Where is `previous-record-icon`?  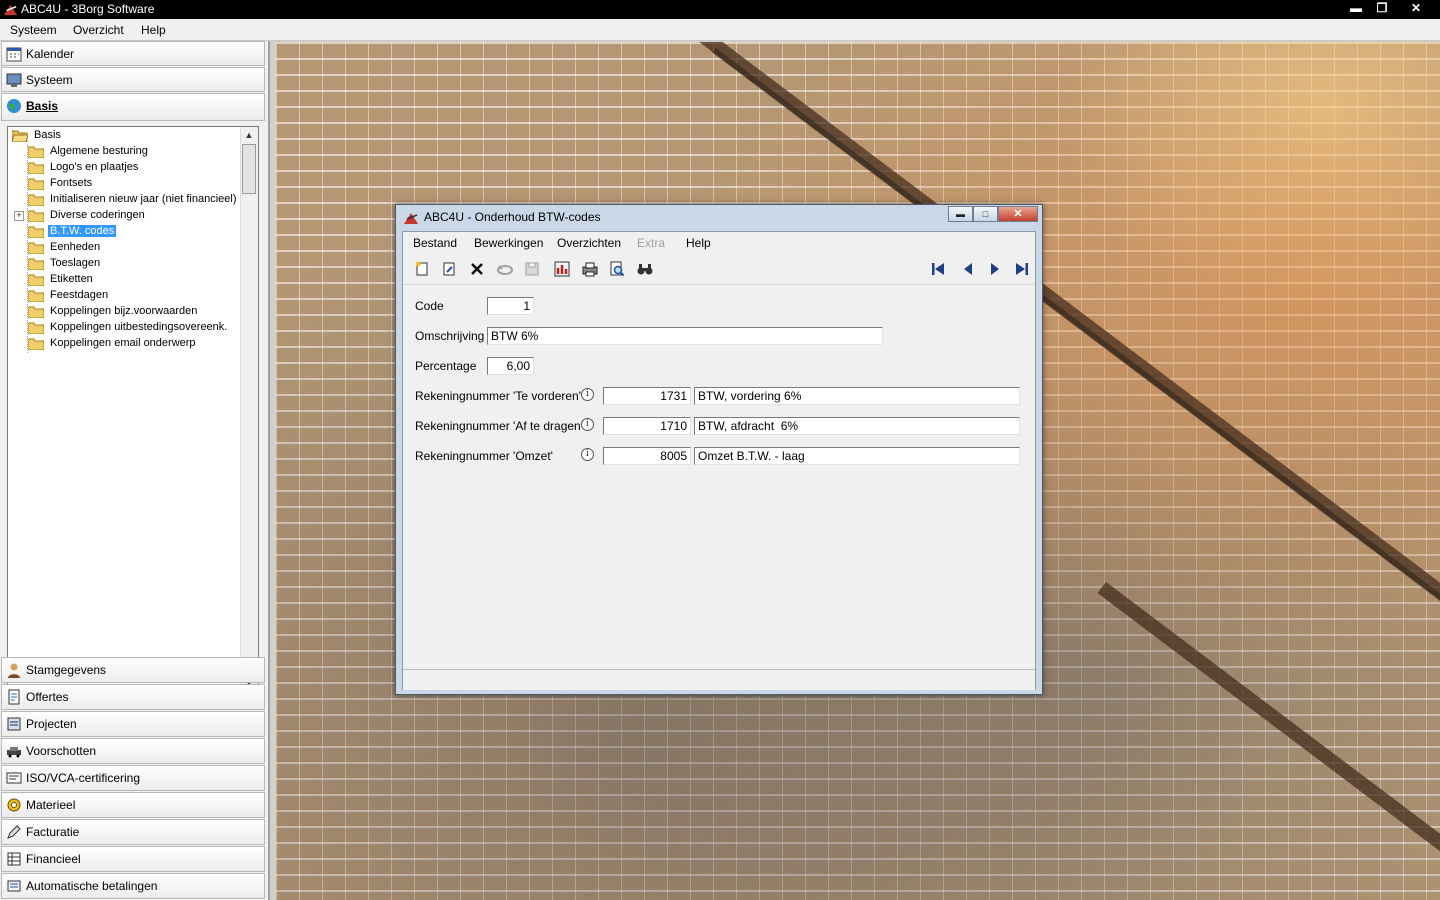
previous-record-icon is located at coordinates (968, 269).